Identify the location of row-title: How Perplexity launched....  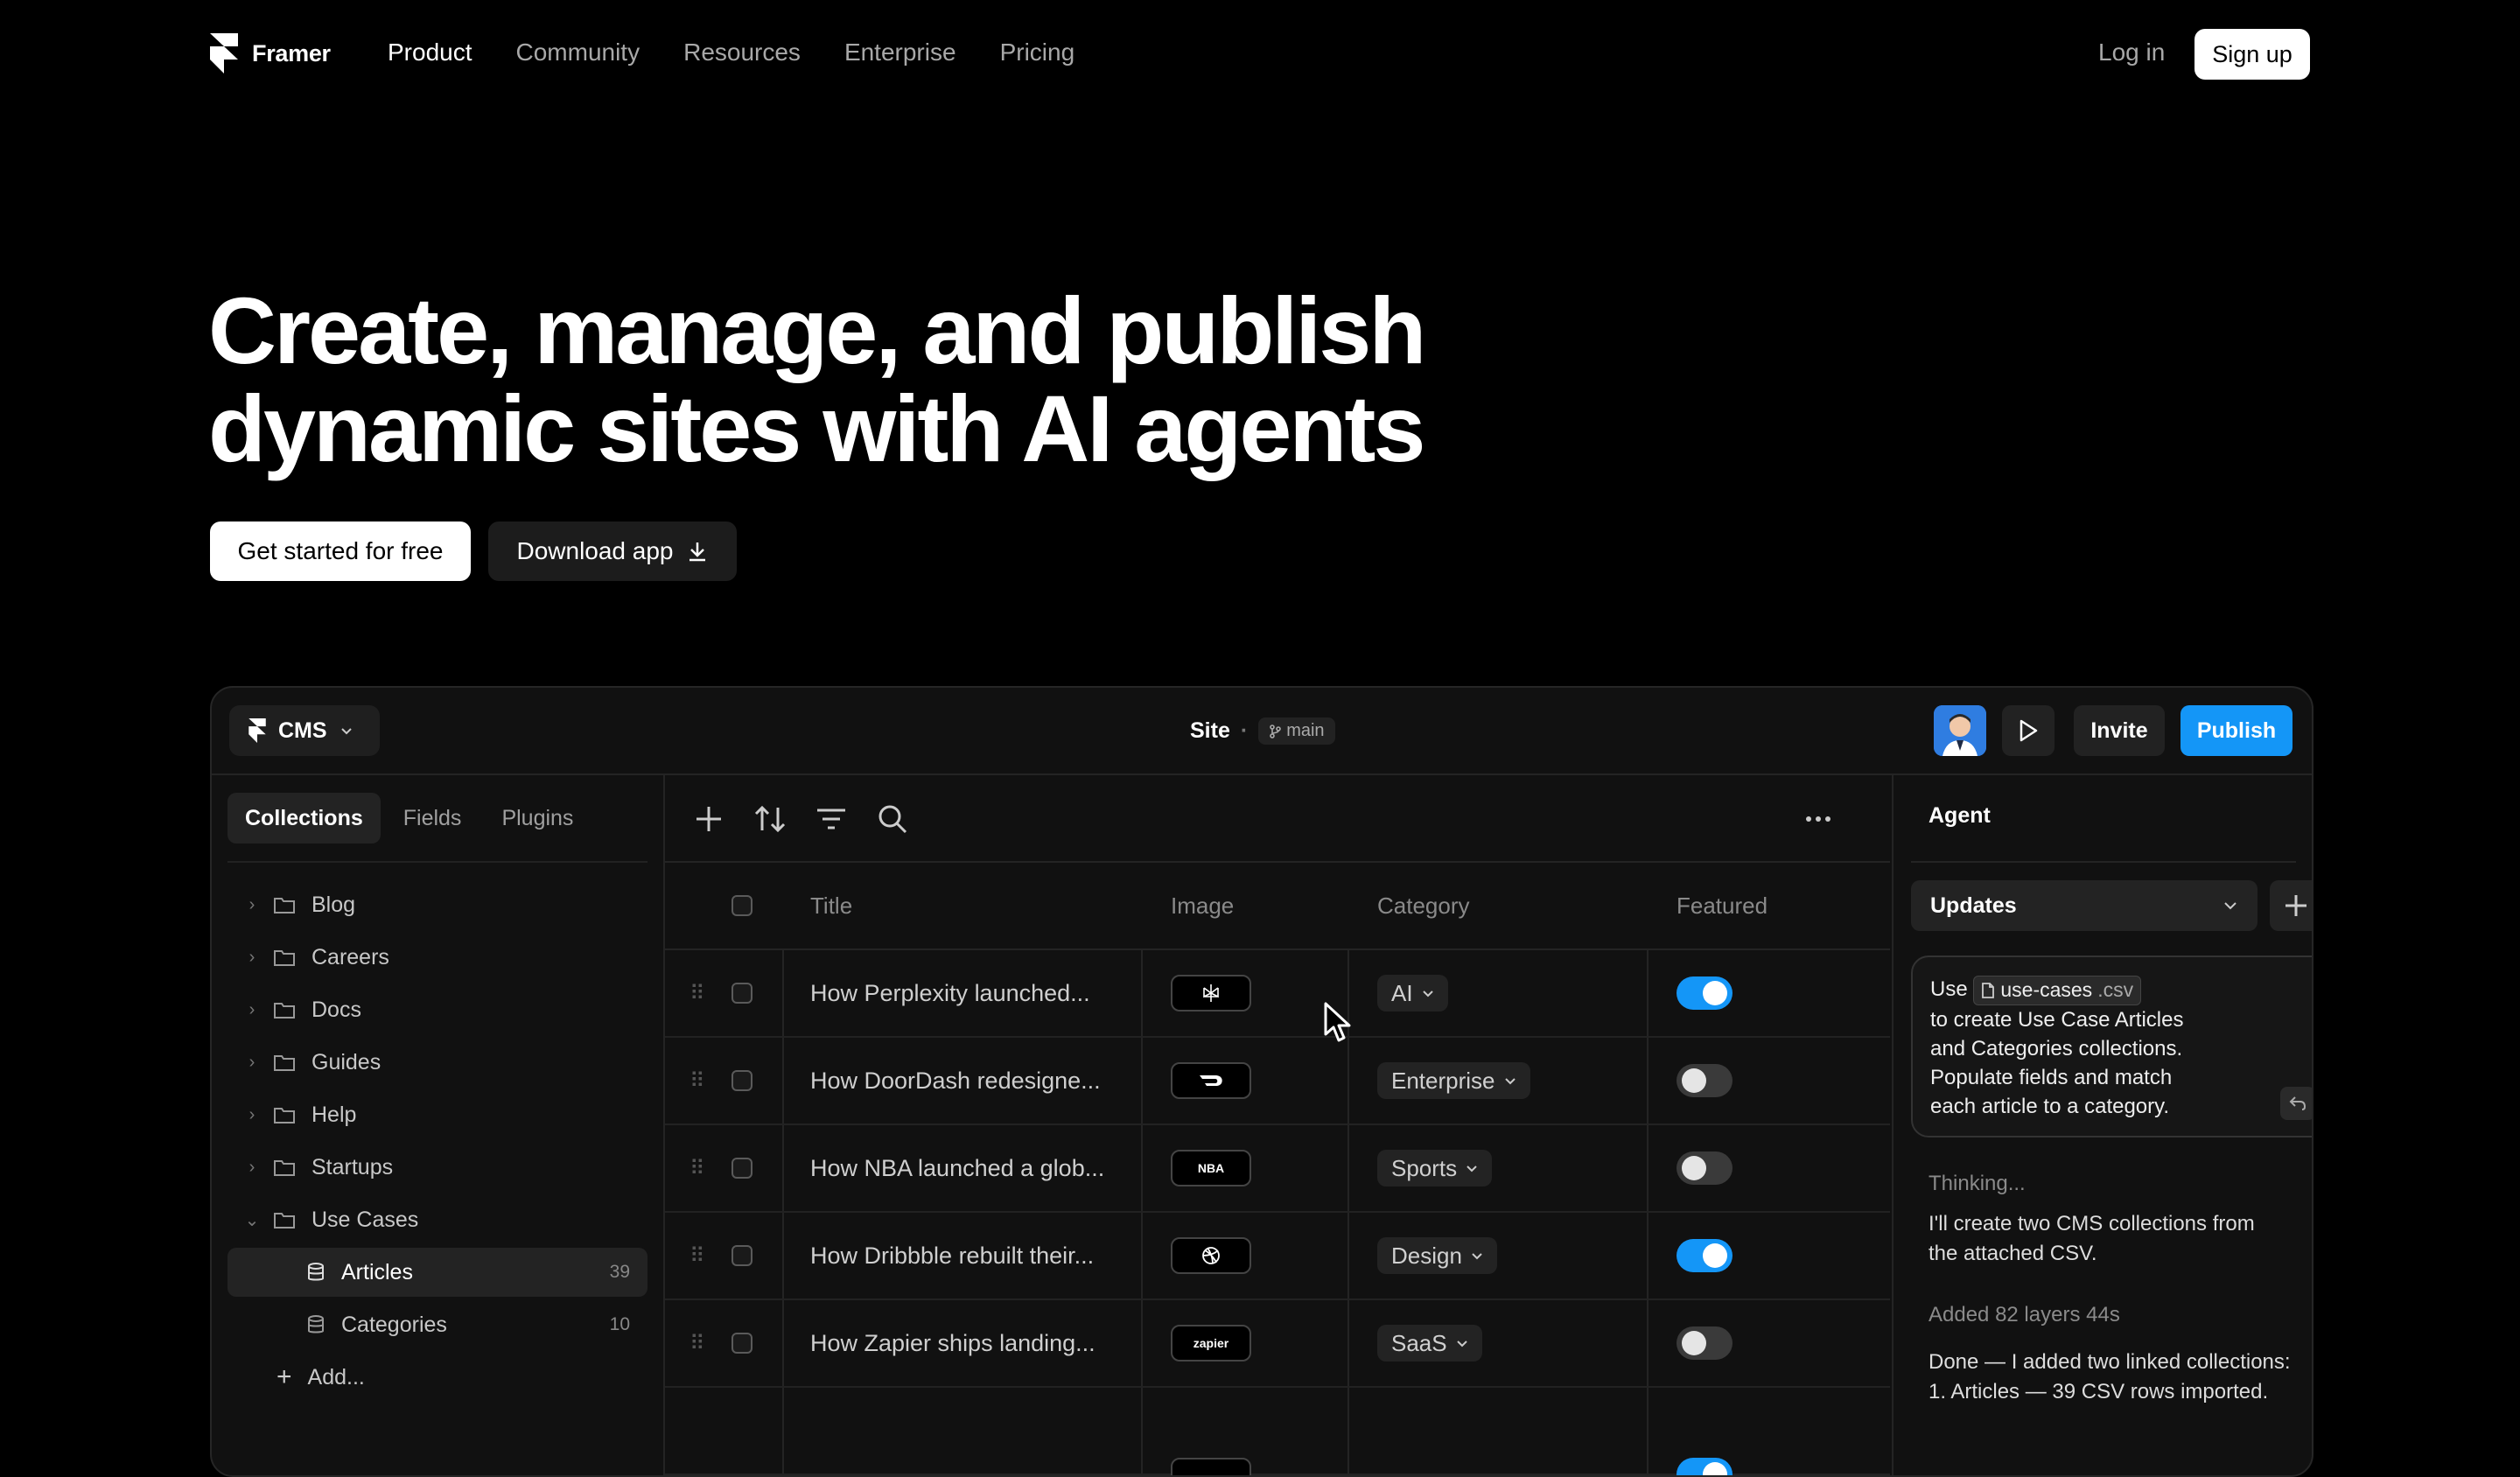
(950, 993).